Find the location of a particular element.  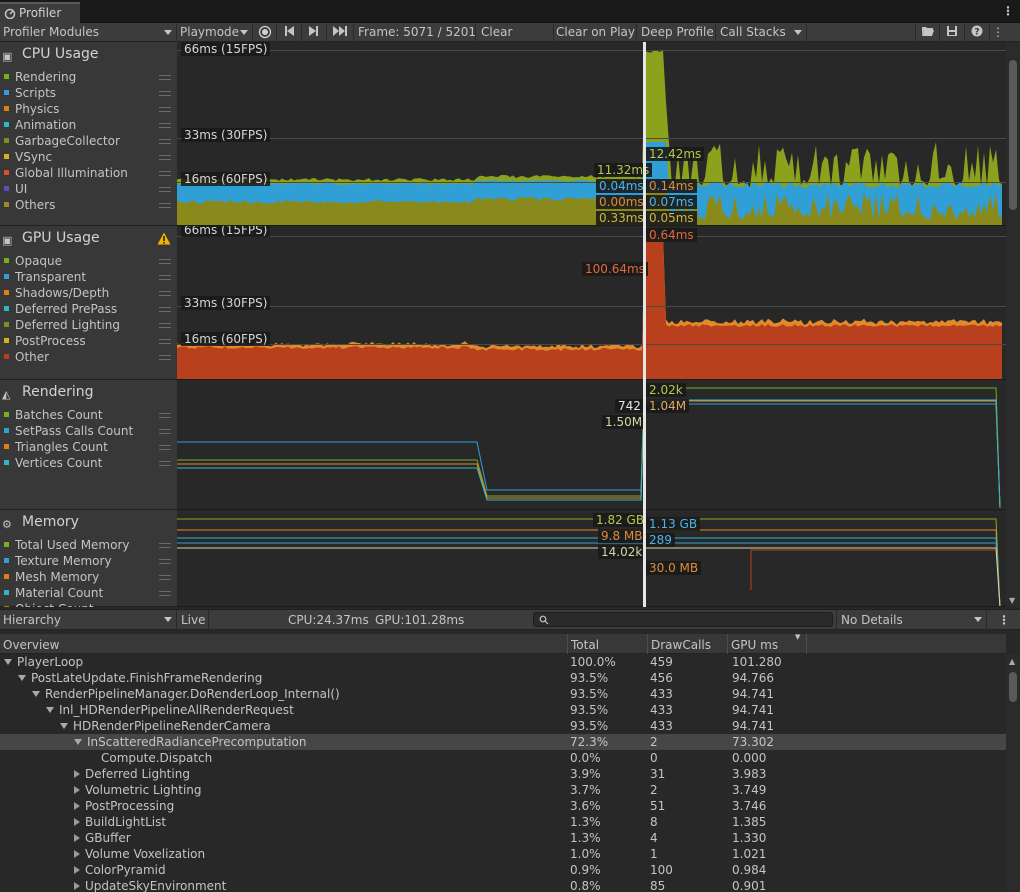

column-gpu-ms: GPU ms ▼ is located at coordinates (767, 643).